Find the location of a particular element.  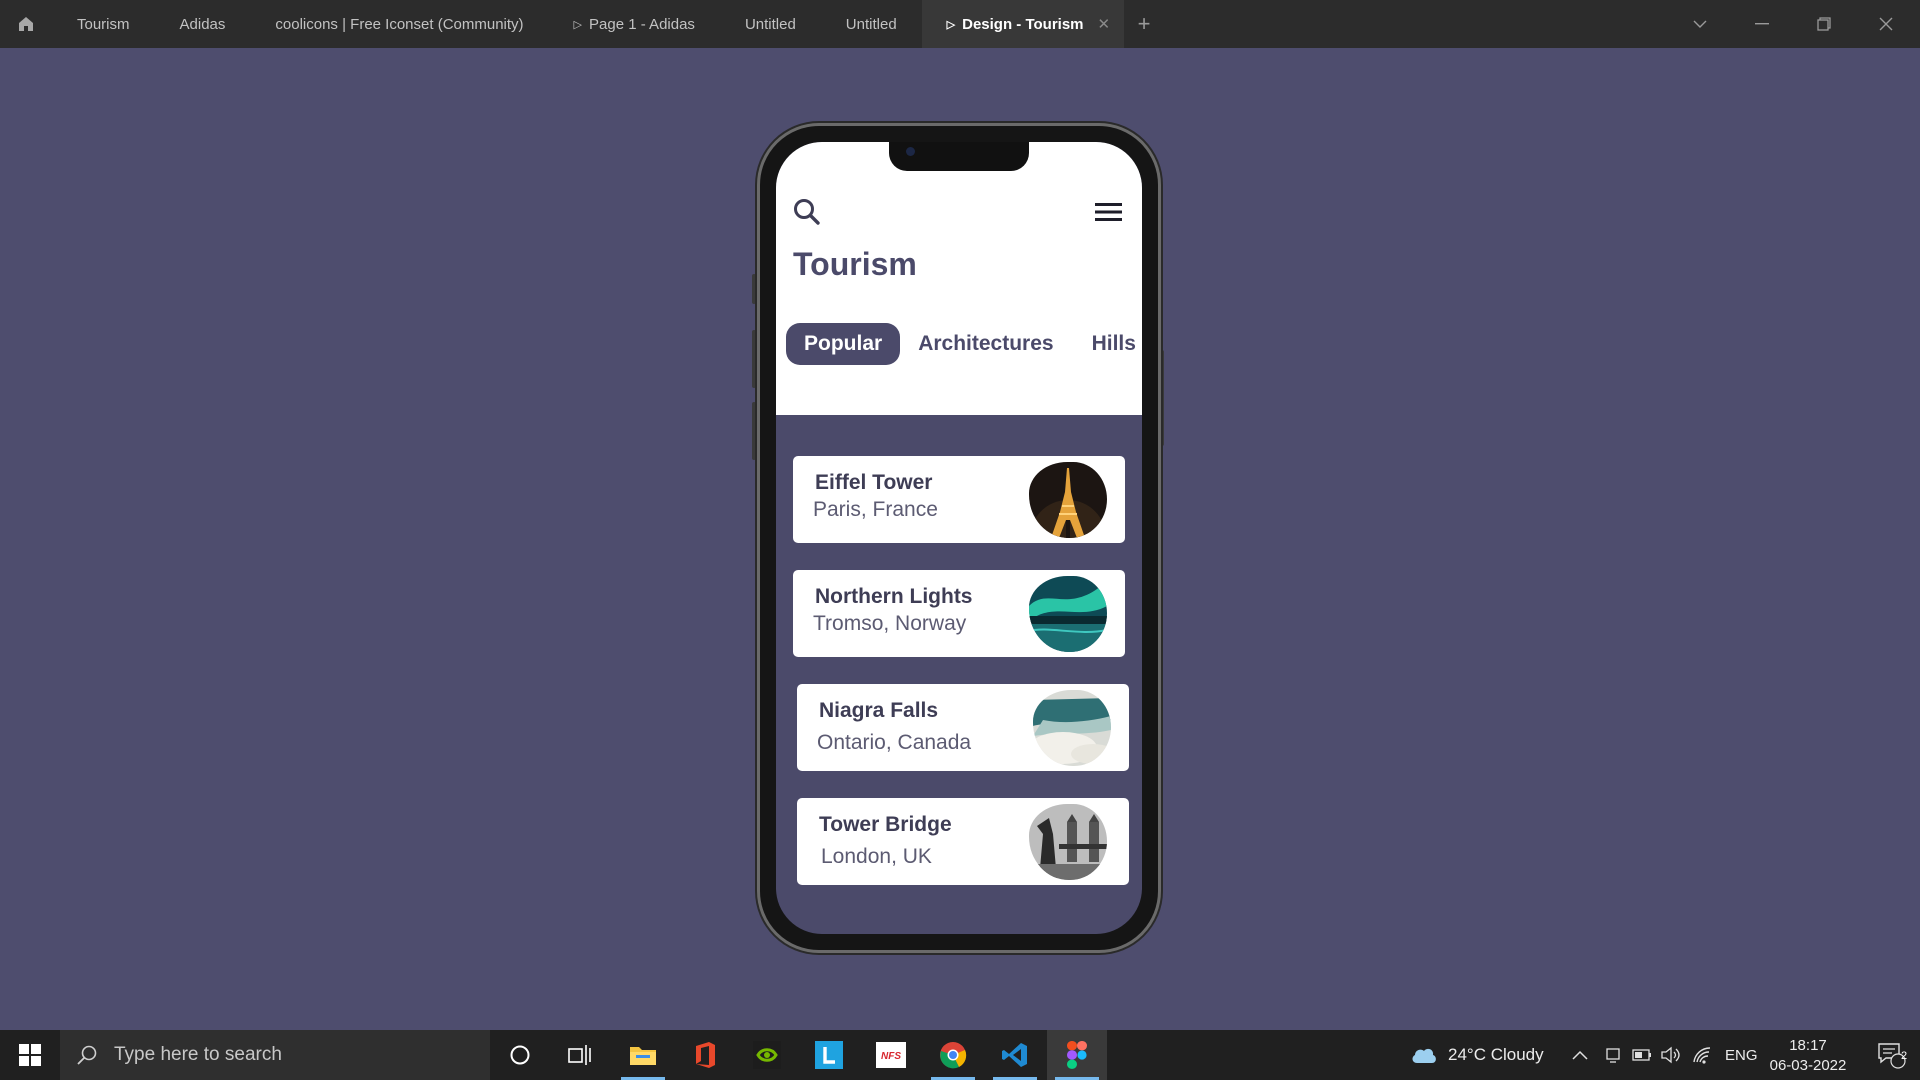

tab-tourism: Tourism is located at coordinates (103, 24).